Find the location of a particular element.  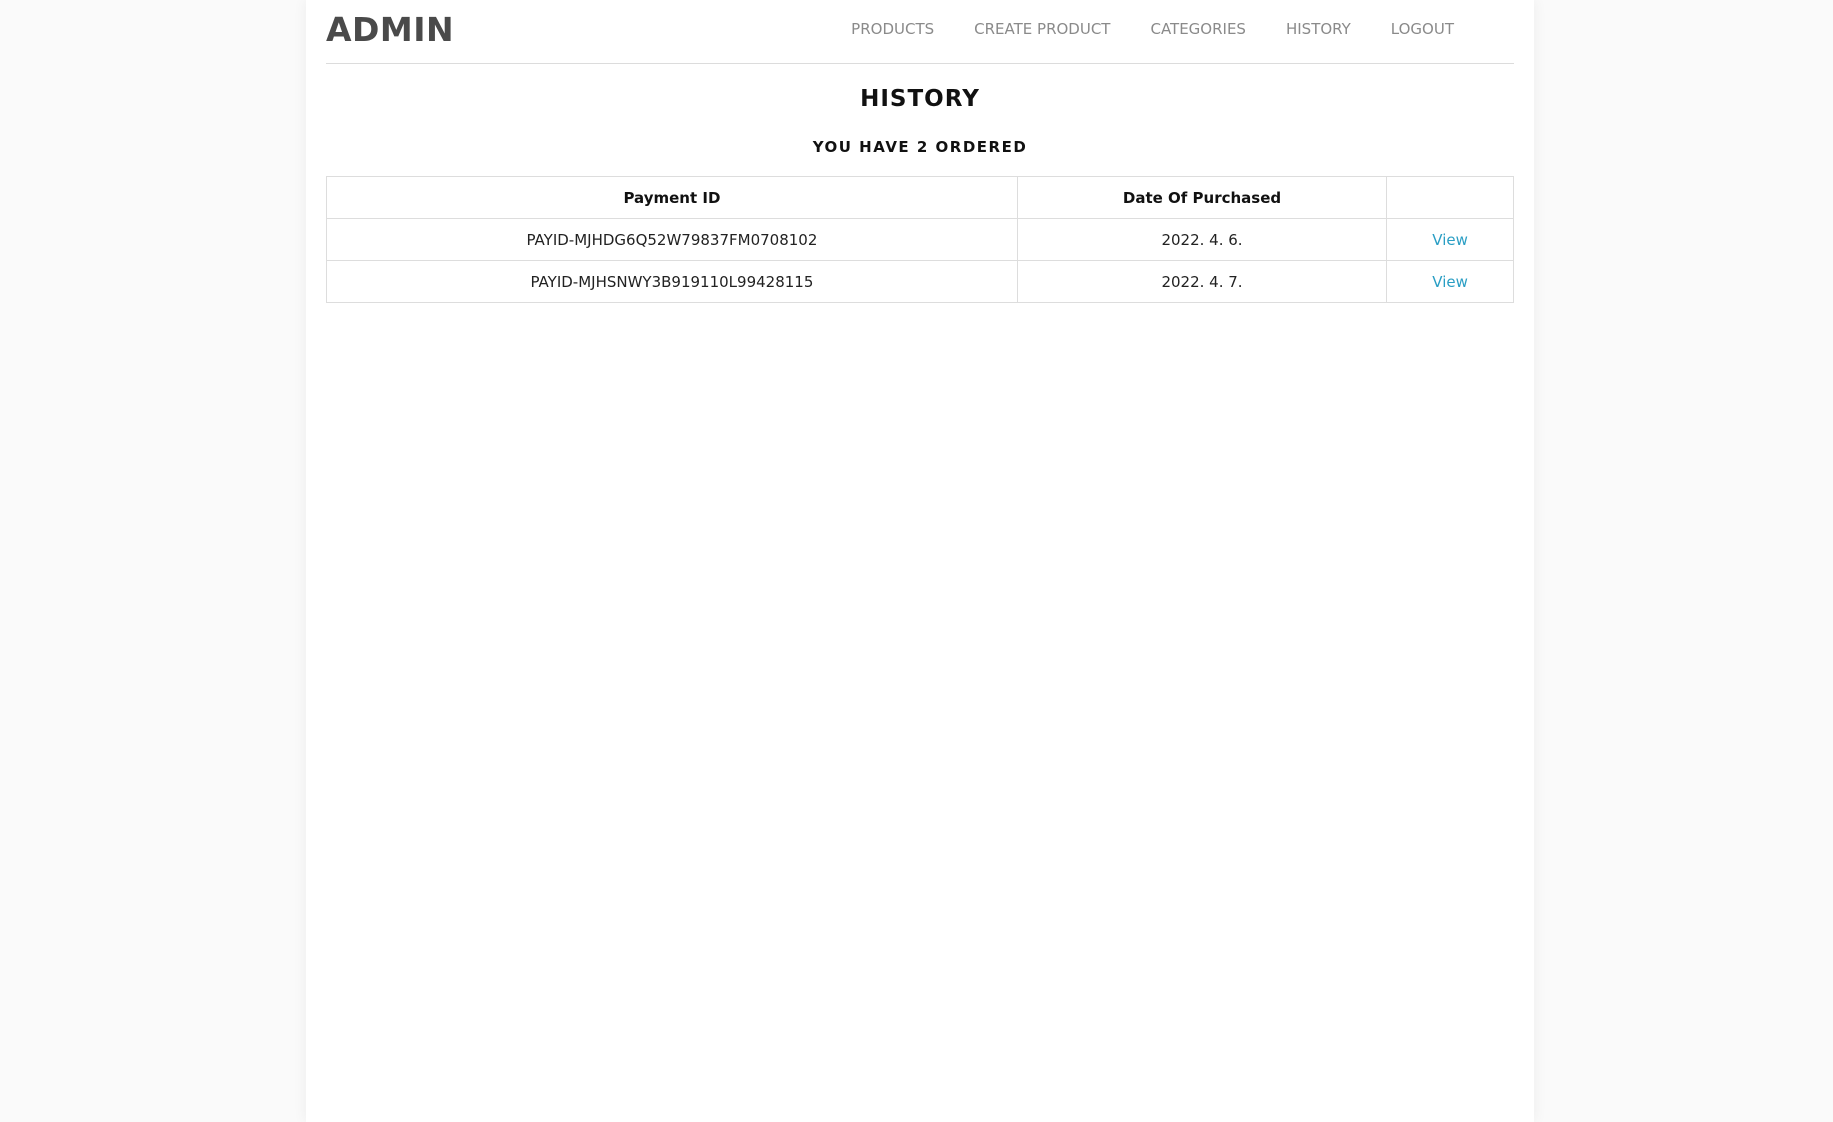

nav-history: HISTORY is located at coordinates (1318, 29).